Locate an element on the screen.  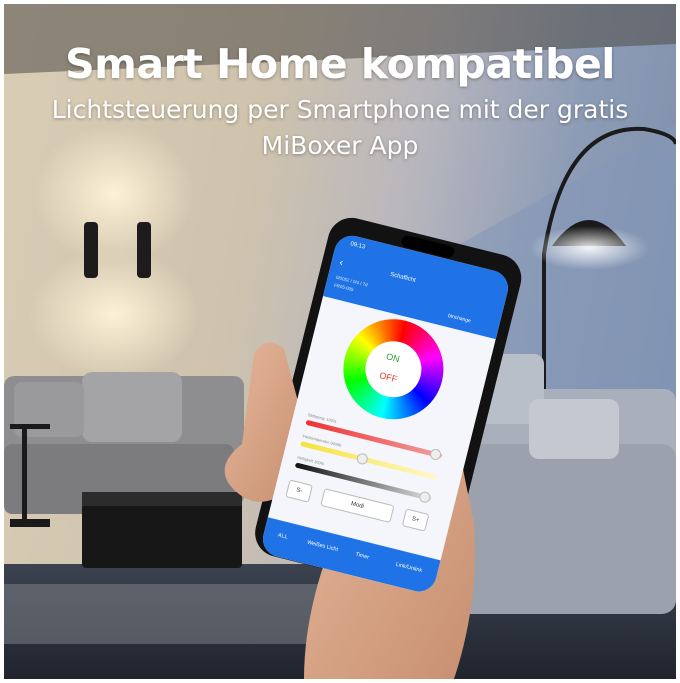
tab-all: ALL is located at coordinates (282, 536).